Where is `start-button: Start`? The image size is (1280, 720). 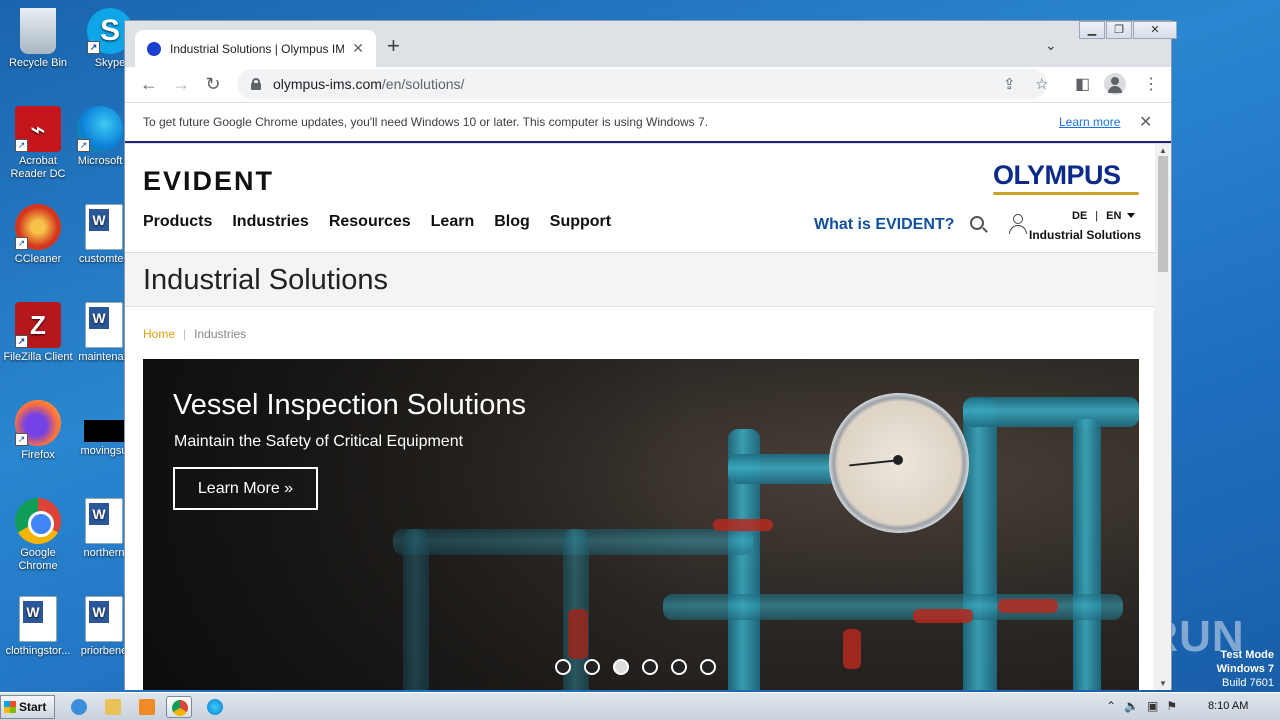
start-button: Start is located at coordinates (27, 707).